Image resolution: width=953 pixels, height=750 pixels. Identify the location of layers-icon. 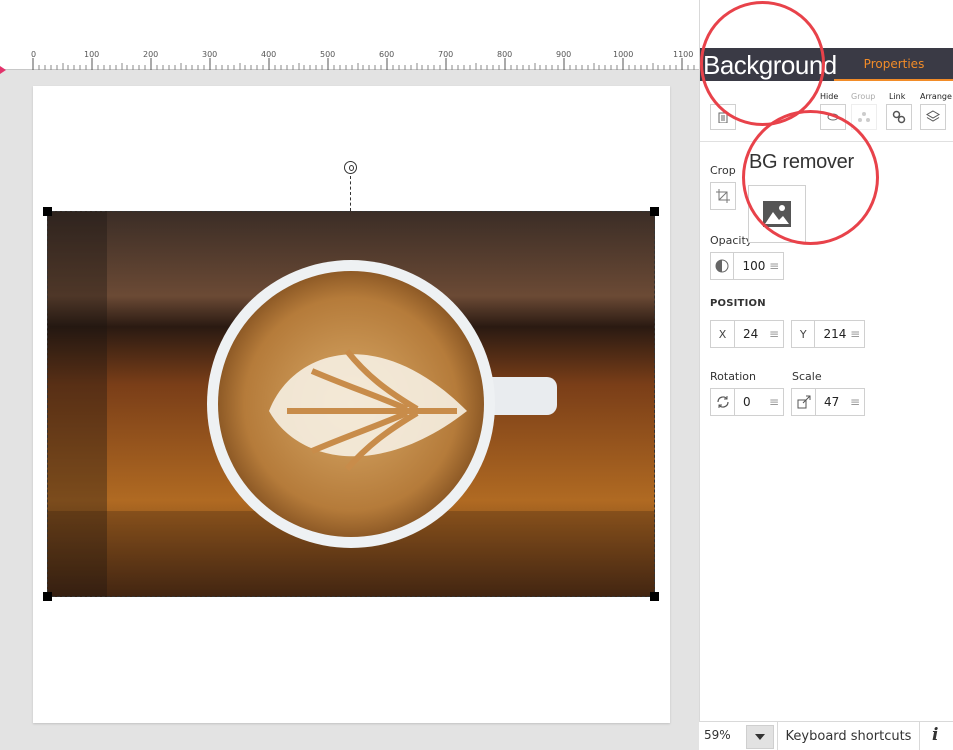
(933, 116).